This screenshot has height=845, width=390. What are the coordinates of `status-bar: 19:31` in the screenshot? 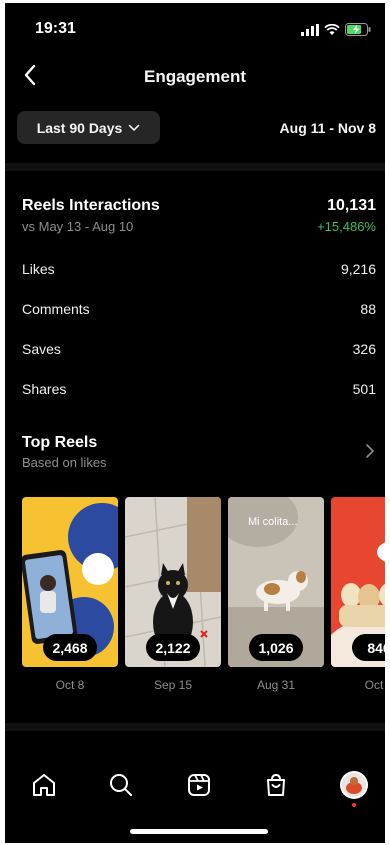 It's located at (195, 27).